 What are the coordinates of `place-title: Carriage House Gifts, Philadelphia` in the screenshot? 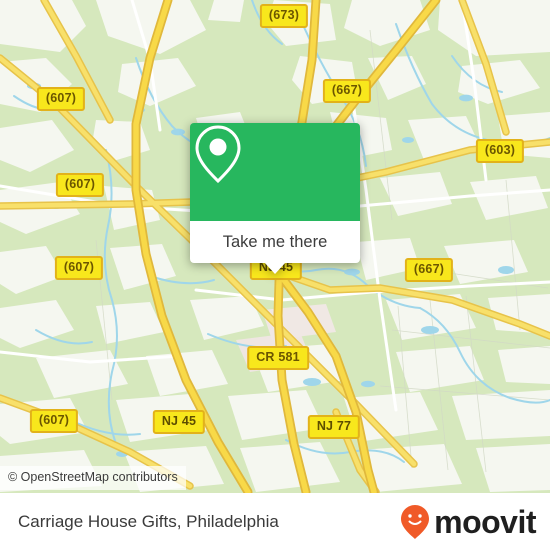 It's located at (148, 521).